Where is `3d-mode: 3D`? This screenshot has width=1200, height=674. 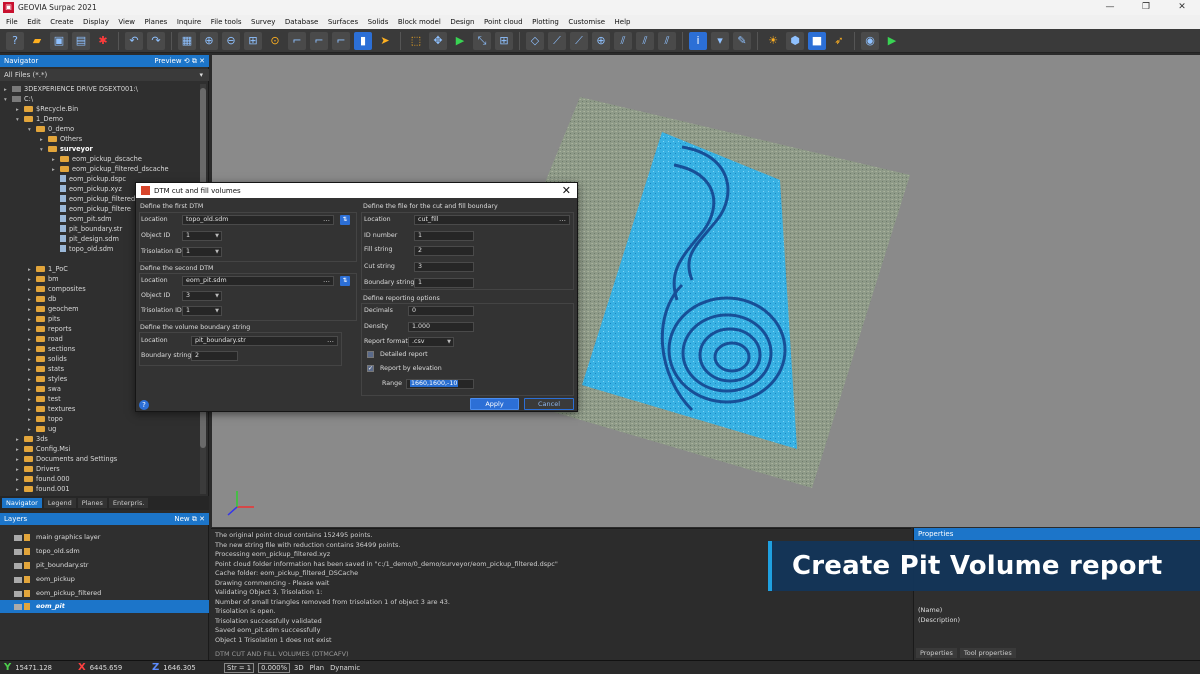 3d-mode: 3D is located at coordinates (299, 668).